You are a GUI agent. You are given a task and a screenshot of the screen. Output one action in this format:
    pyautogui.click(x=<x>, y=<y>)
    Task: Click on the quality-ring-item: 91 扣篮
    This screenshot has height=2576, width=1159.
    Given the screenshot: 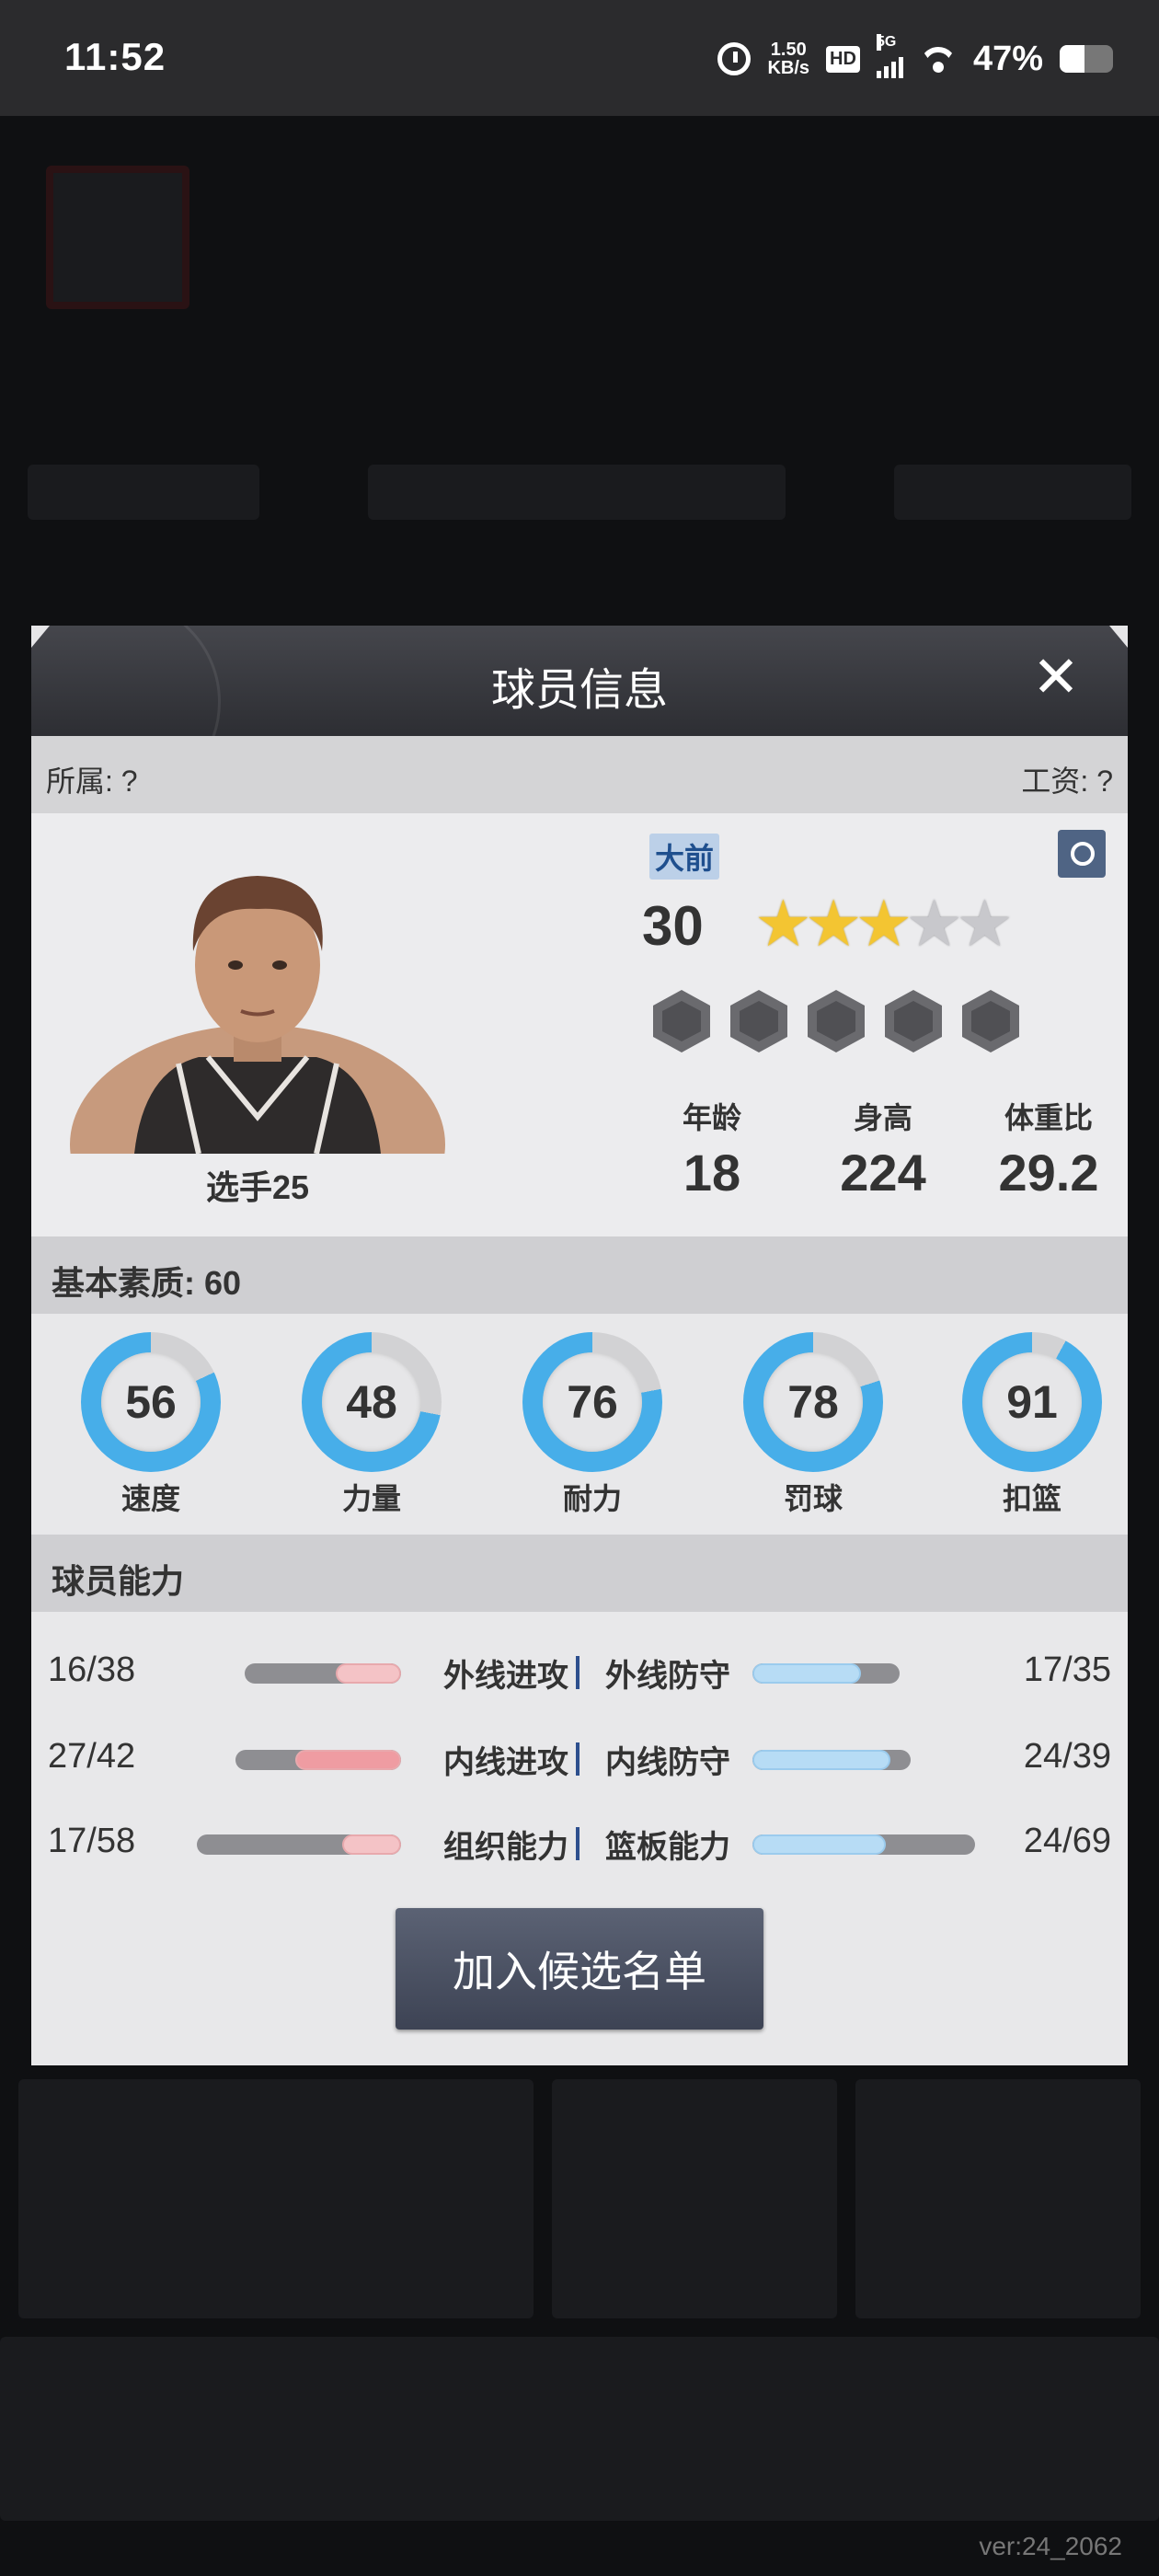 What is the action you would take?
    pyautogui.click(x=1032, y=1425)
    